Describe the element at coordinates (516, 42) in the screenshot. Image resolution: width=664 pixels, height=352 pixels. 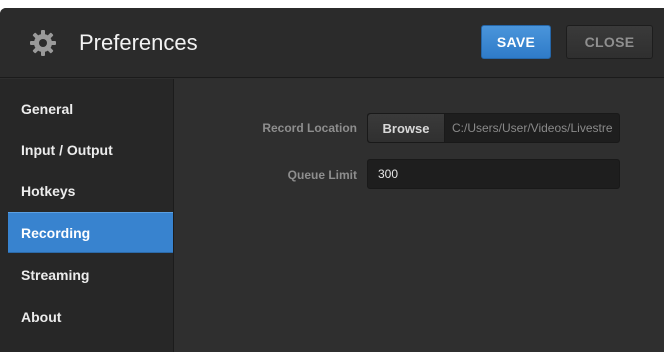
I see `save-button: SAVE` at that location.